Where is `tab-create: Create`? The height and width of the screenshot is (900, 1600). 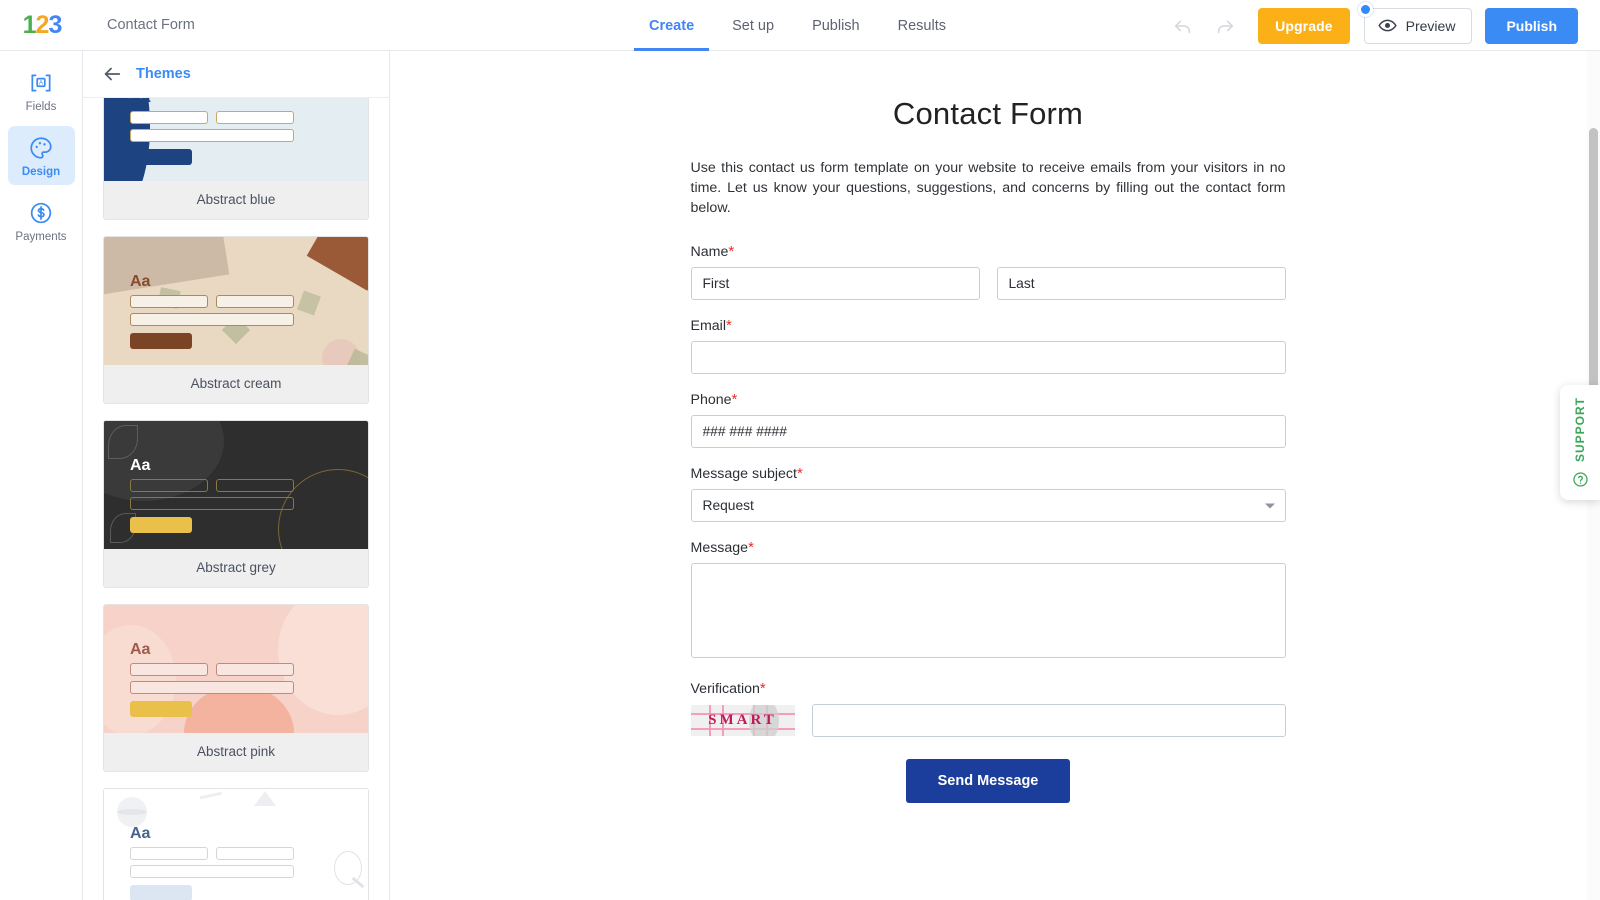
tab-create: Create is located at coordinates (671, 25).